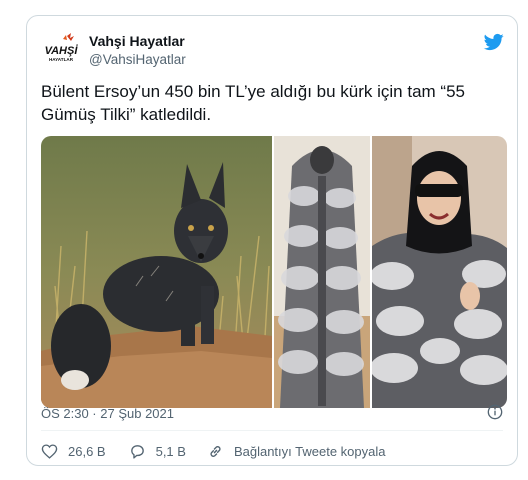 The height and width of the screenshot is (480, 528). I want to click on divider, so click(272, 430).